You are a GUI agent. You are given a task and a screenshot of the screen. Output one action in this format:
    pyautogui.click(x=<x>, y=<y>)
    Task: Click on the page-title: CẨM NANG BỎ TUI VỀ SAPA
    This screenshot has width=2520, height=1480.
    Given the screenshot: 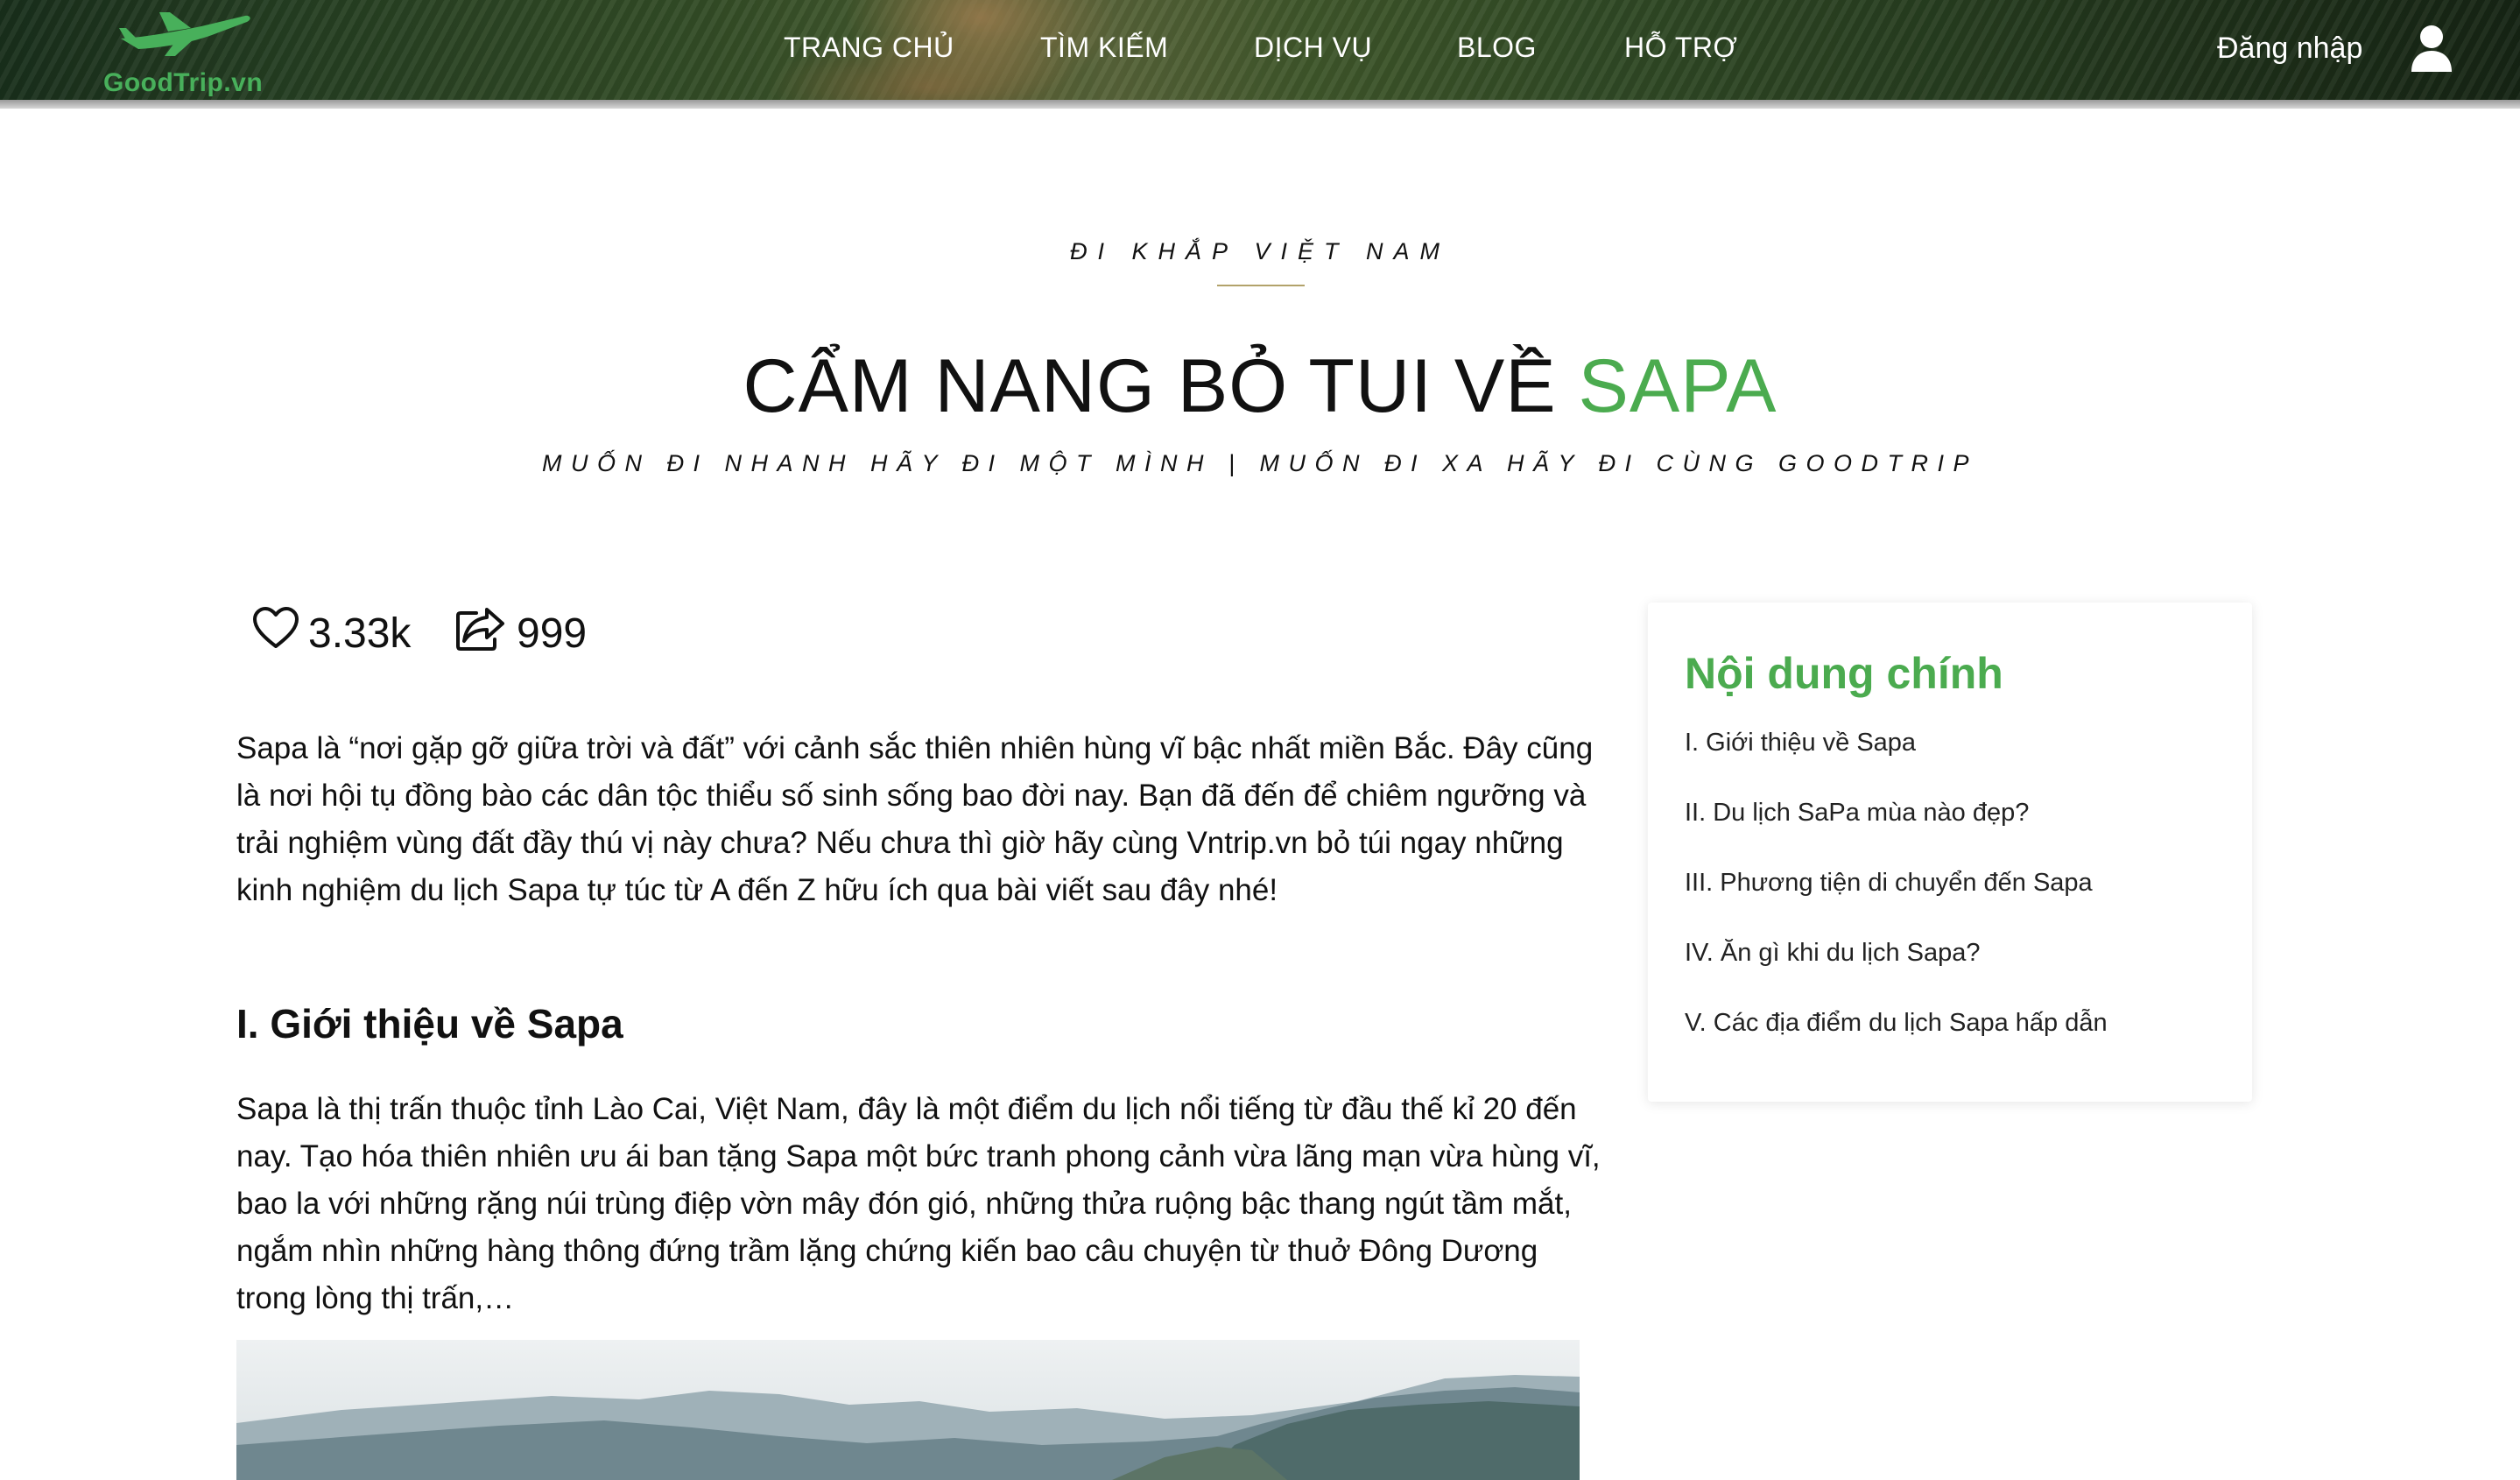 What is the action you would take?
    pyautogui.click(x=1260, y=386)
    